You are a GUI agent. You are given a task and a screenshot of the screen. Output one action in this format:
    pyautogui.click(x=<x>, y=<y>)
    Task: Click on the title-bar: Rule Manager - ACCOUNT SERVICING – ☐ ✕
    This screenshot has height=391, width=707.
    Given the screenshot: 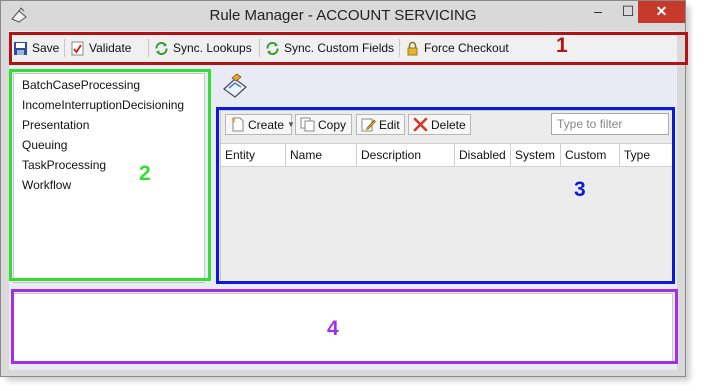 What is the action you would take?
    pyautogui.click(x=343, y=16)
    